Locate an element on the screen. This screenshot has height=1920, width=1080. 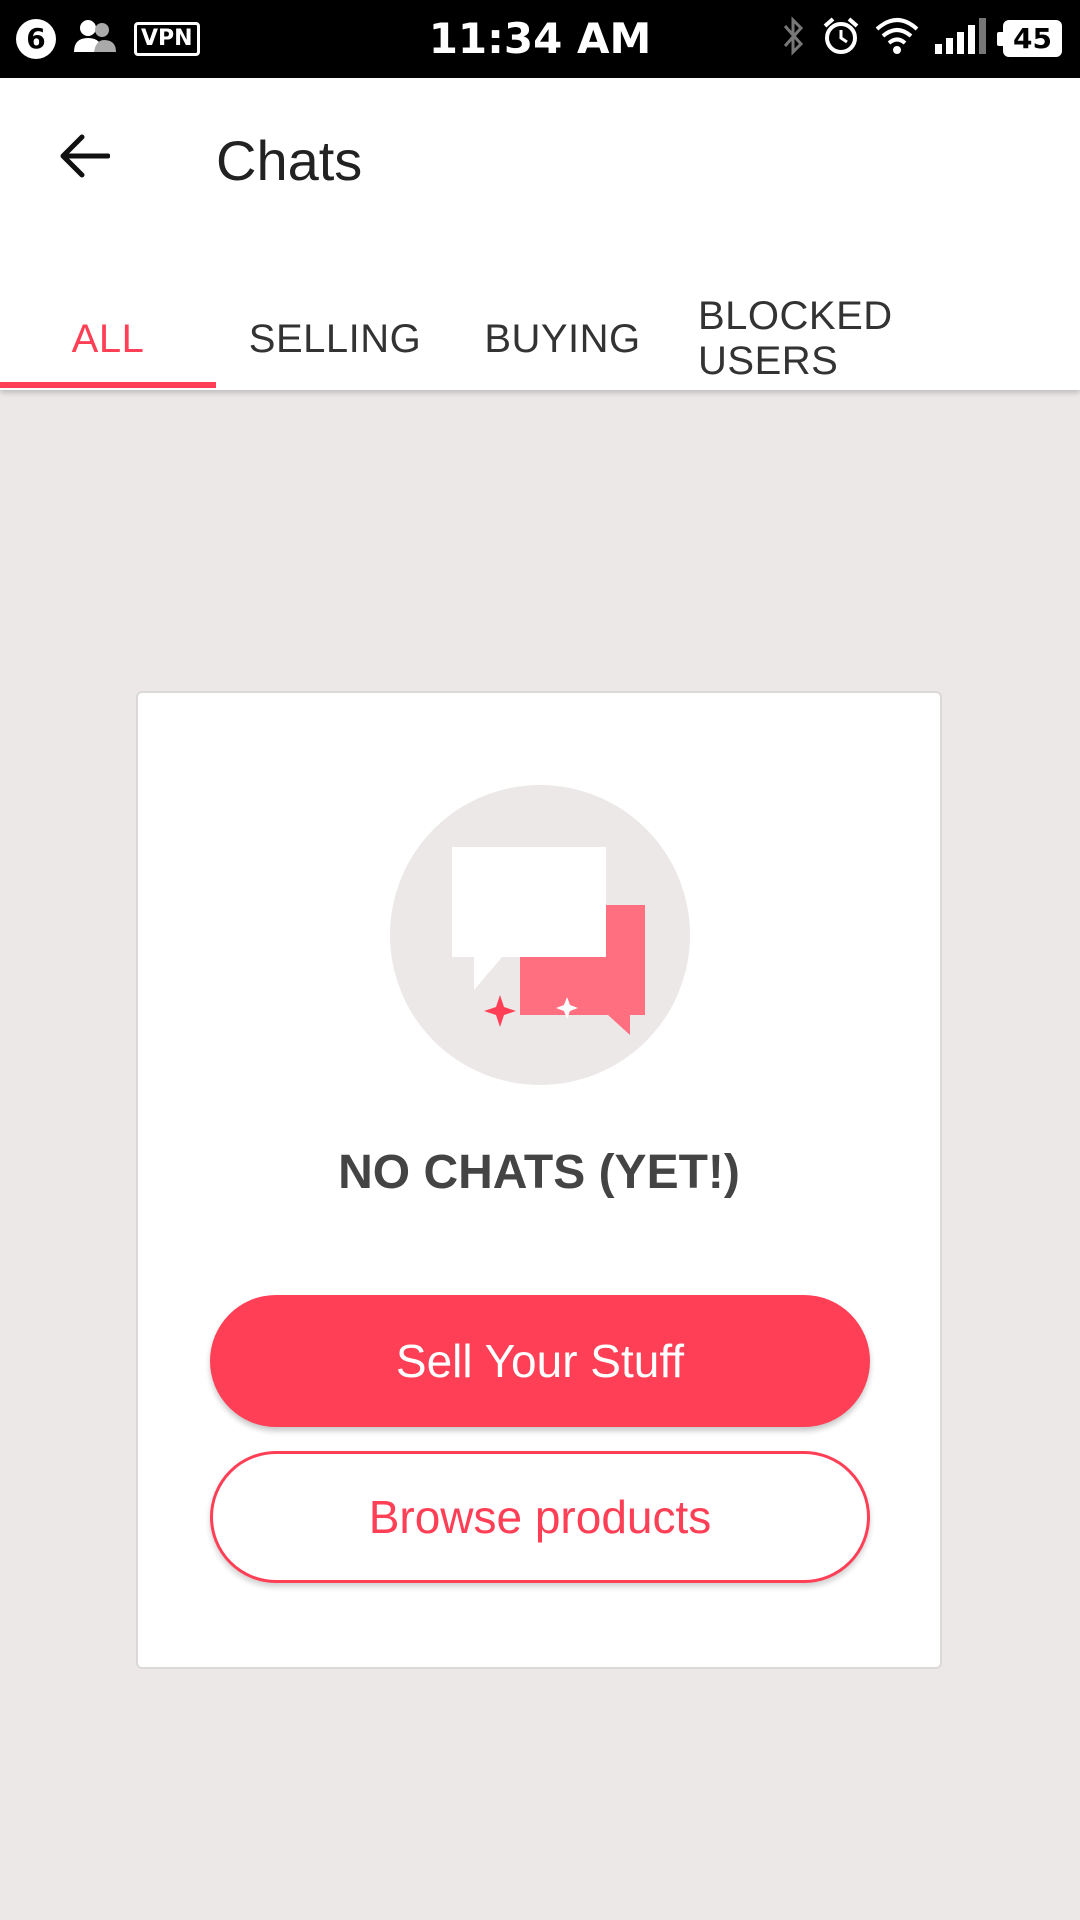
tab-buying: BUYING is located at coordinates (562, 339).